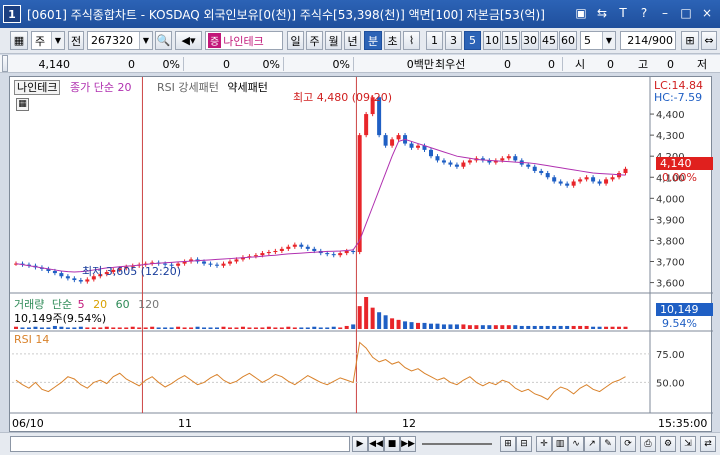 This screenshot has width=720, height=455. Describe the element at coordinates (408, 444) in the screenshot. I see `forward-icon: ▶▶` at that location.